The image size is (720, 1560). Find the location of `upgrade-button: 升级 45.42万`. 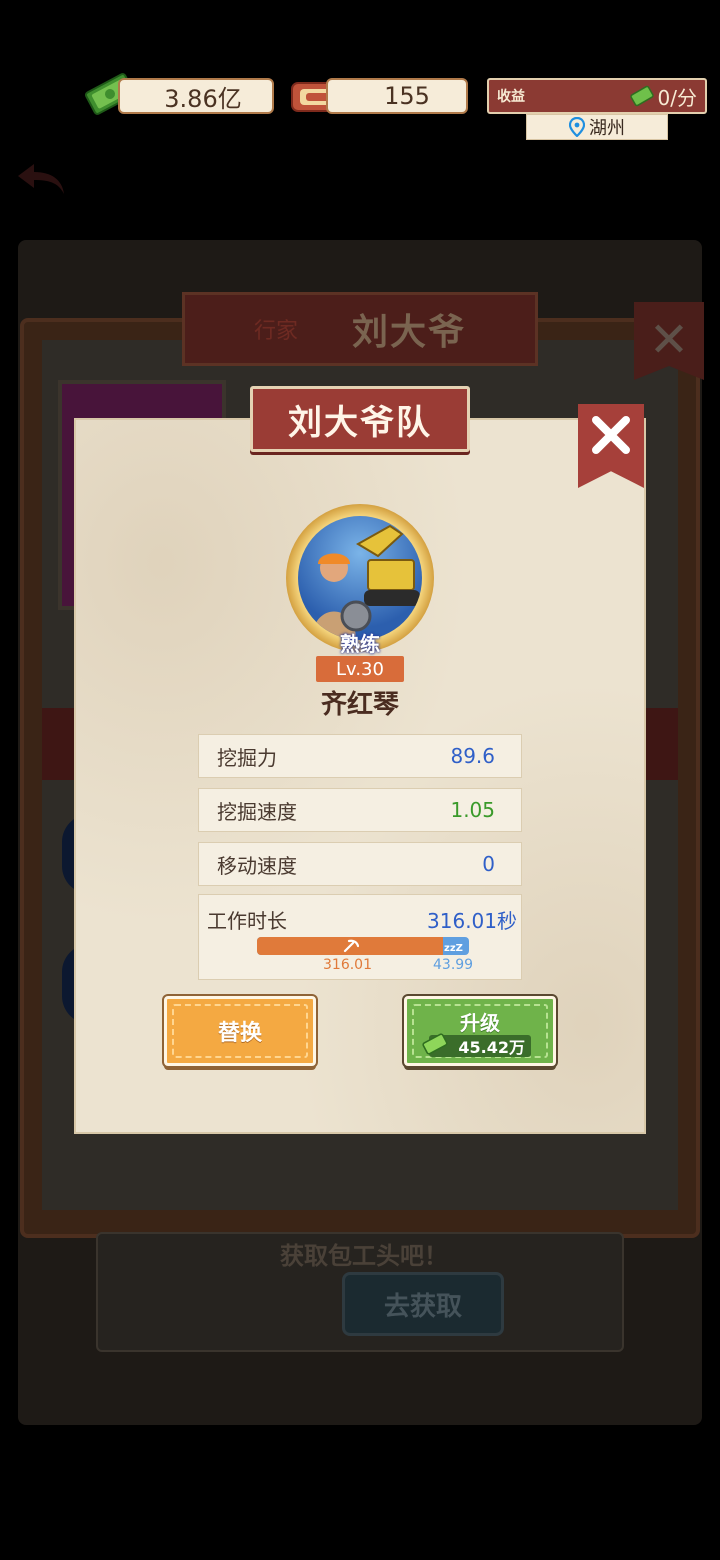

upgrade-button: 升级 45.42万 is located at coordinates (480, 1031).